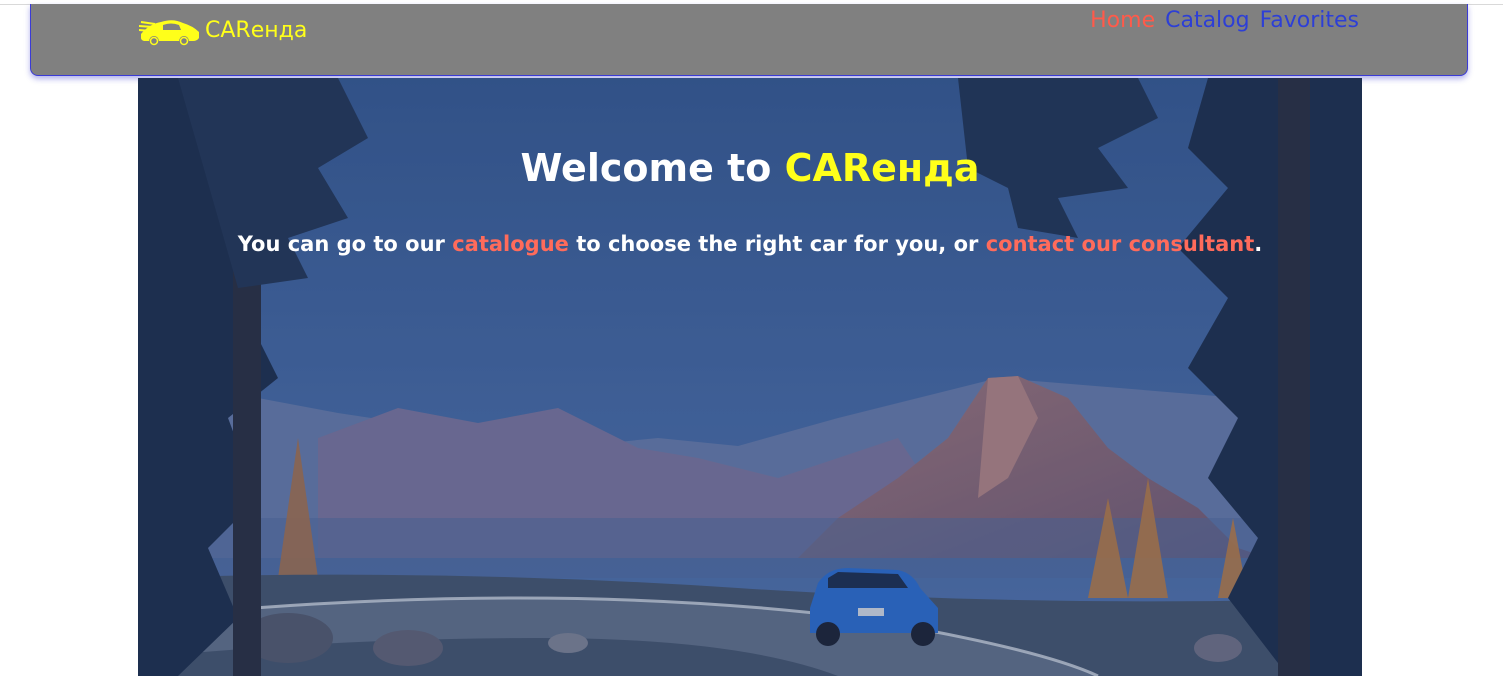  Describe the element at coordinates (749, 40) in the screenshot. I see `site-header: CARенда Home Catalog Favorites` at that location.